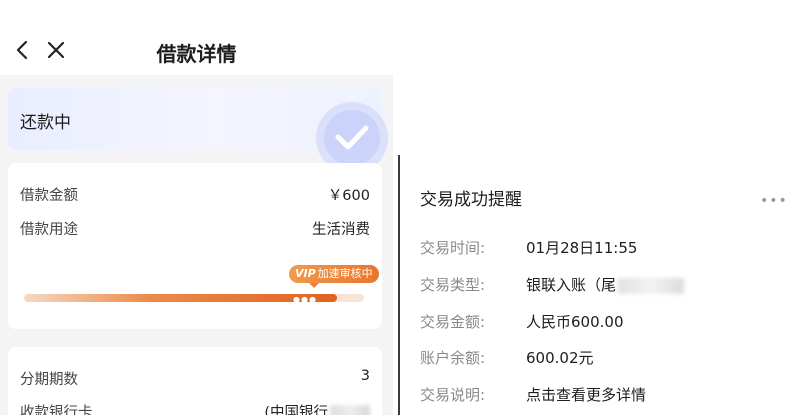  What do you see at coordinates (453, 395) in the screenshot?
I see `transaction-description-label: 交易说明:` at bounding box center [453, 395].